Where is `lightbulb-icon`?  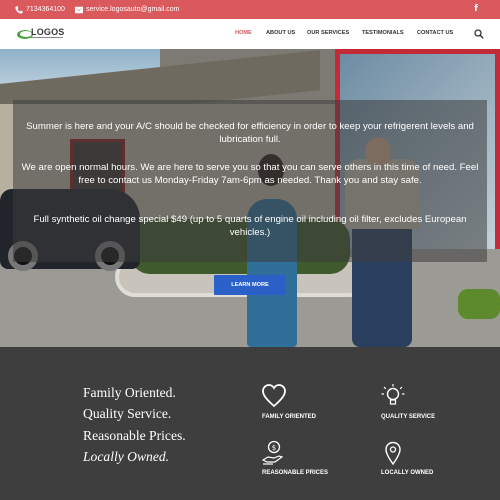
lightbulb-icon is located at coordinates (393, 394).